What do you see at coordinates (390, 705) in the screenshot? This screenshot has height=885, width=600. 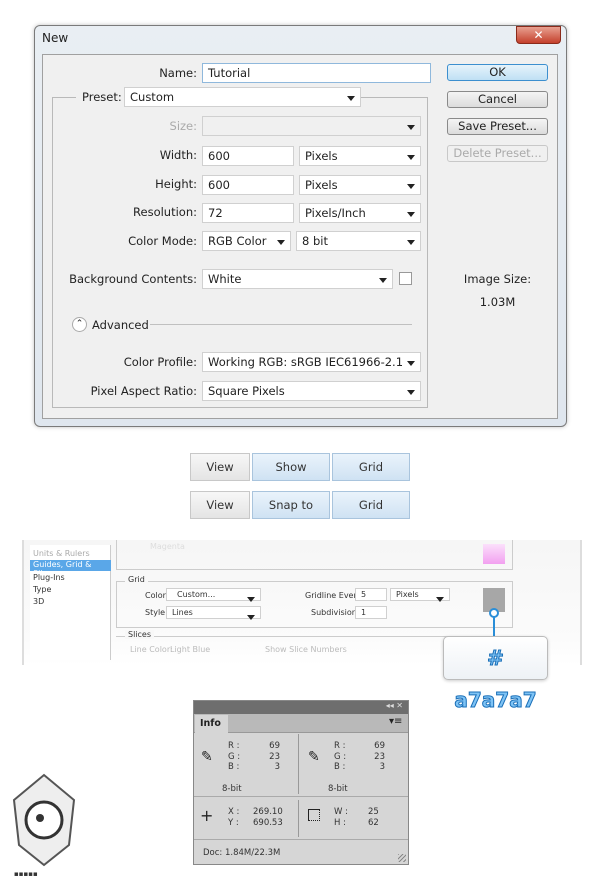 I see `collapse-icon: ◂◂` at bounding box center [390, 705].